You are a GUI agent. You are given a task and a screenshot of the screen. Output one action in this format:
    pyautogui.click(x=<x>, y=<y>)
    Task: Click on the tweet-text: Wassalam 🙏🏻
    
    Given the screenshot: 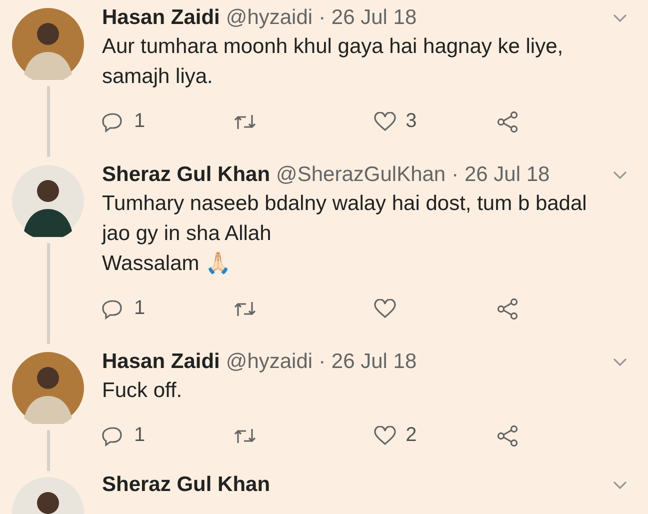 What is the action you would take?
    pyautogui.click(x=167, y=264)
    